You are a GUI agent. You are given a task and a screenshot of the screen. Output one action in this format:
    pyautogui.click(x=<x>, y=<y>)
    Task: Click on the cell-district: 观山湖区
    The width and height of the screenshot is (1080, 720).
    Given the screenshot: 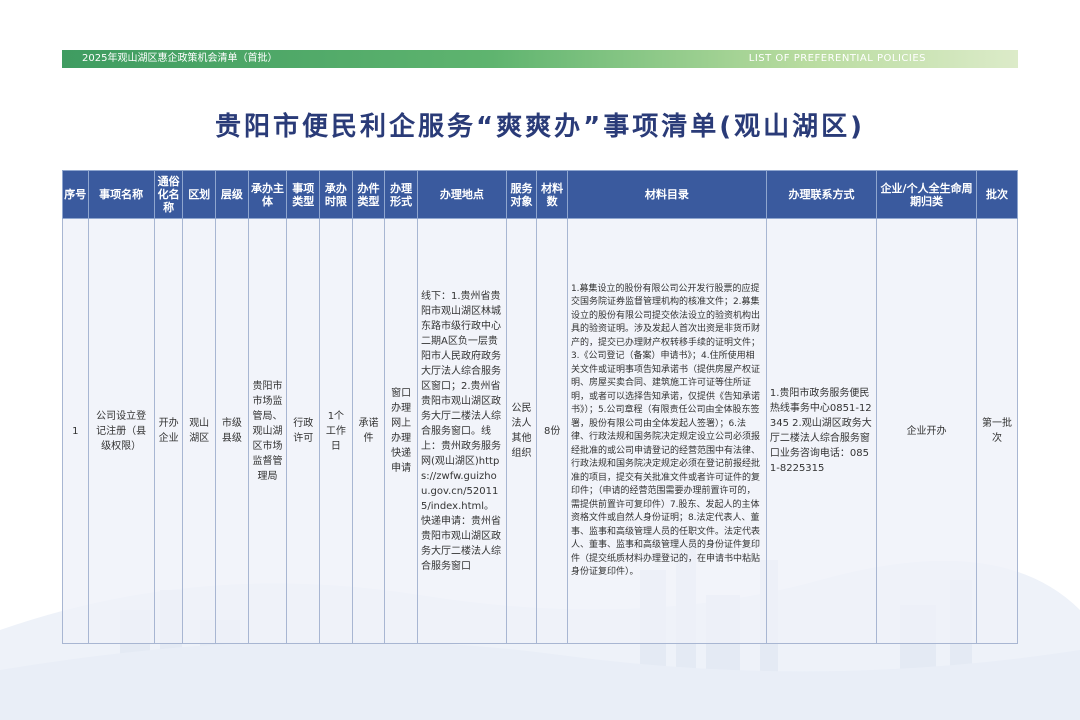 What is the action you would take?
    pyautogui.click(x=199, y=431)
    